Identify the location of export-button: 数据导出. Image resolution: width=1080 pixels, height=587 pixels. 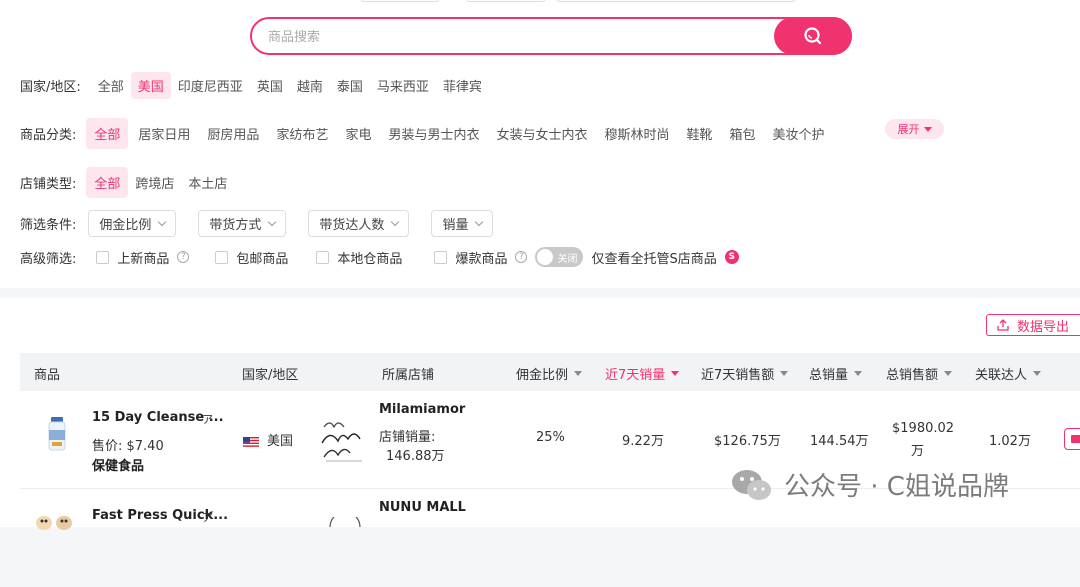
(1033, 325).